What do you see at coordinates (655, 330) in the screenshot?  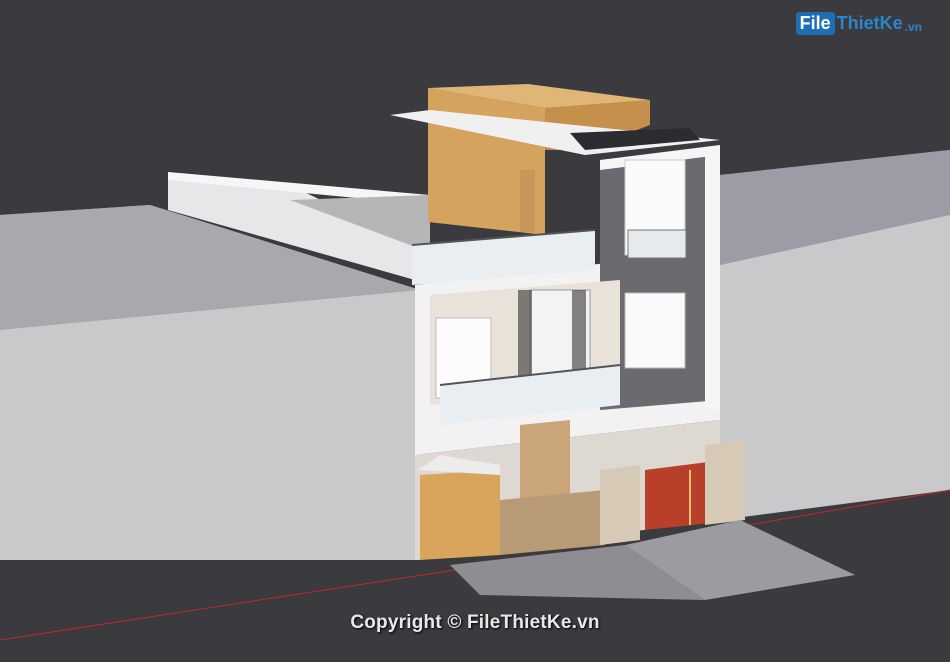 I see `second-floor-window-right` at bounding box center [655, 330].